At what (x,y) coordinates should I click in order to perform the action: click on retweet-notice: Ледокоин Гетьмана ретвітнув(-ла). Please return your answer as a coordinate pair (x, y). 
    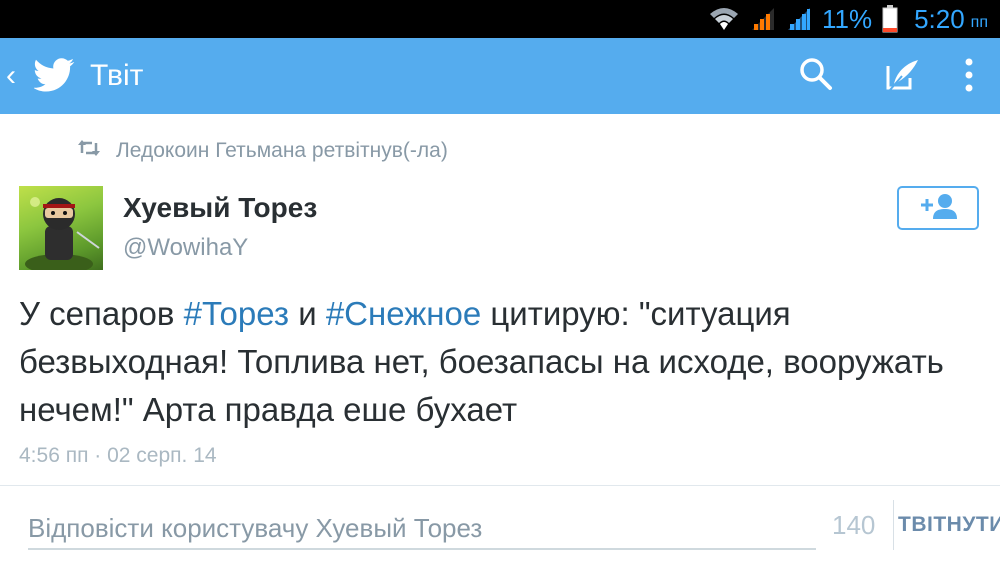
    Looking at the image, I should click on (263, 151).